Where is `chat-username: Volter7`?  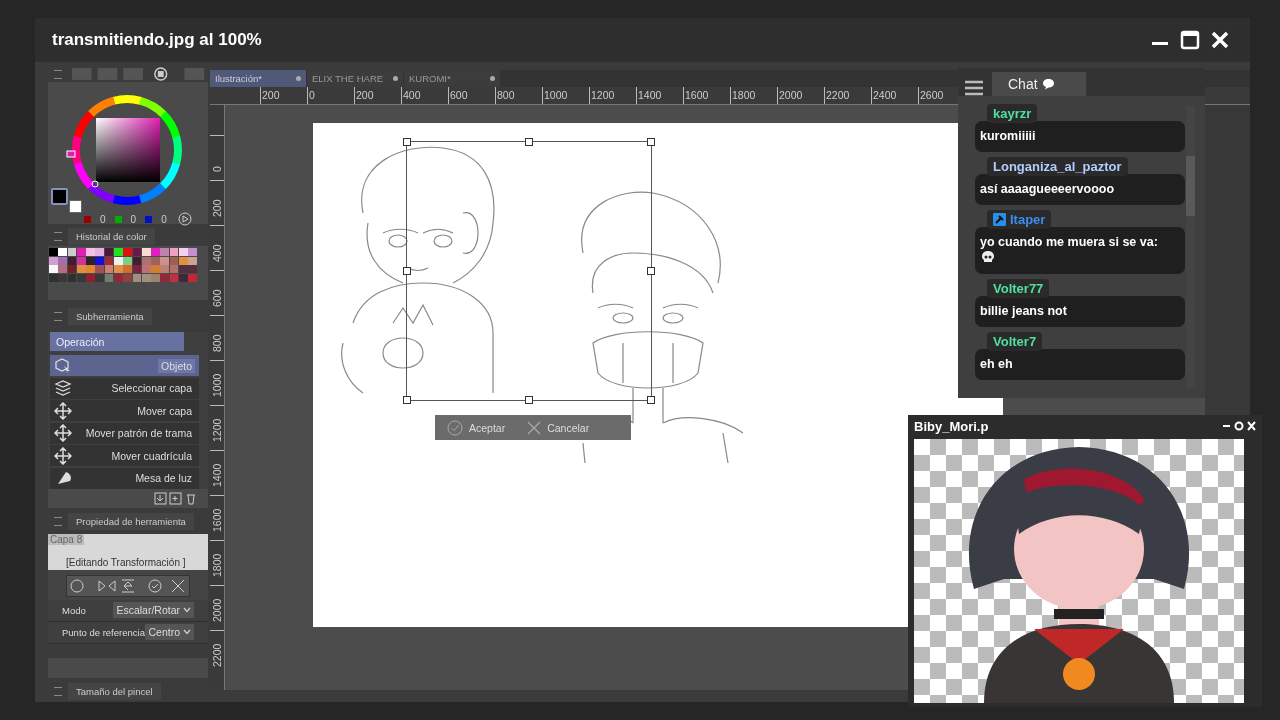 chat-username: Volter7 is located at coordinates (1015, 341).